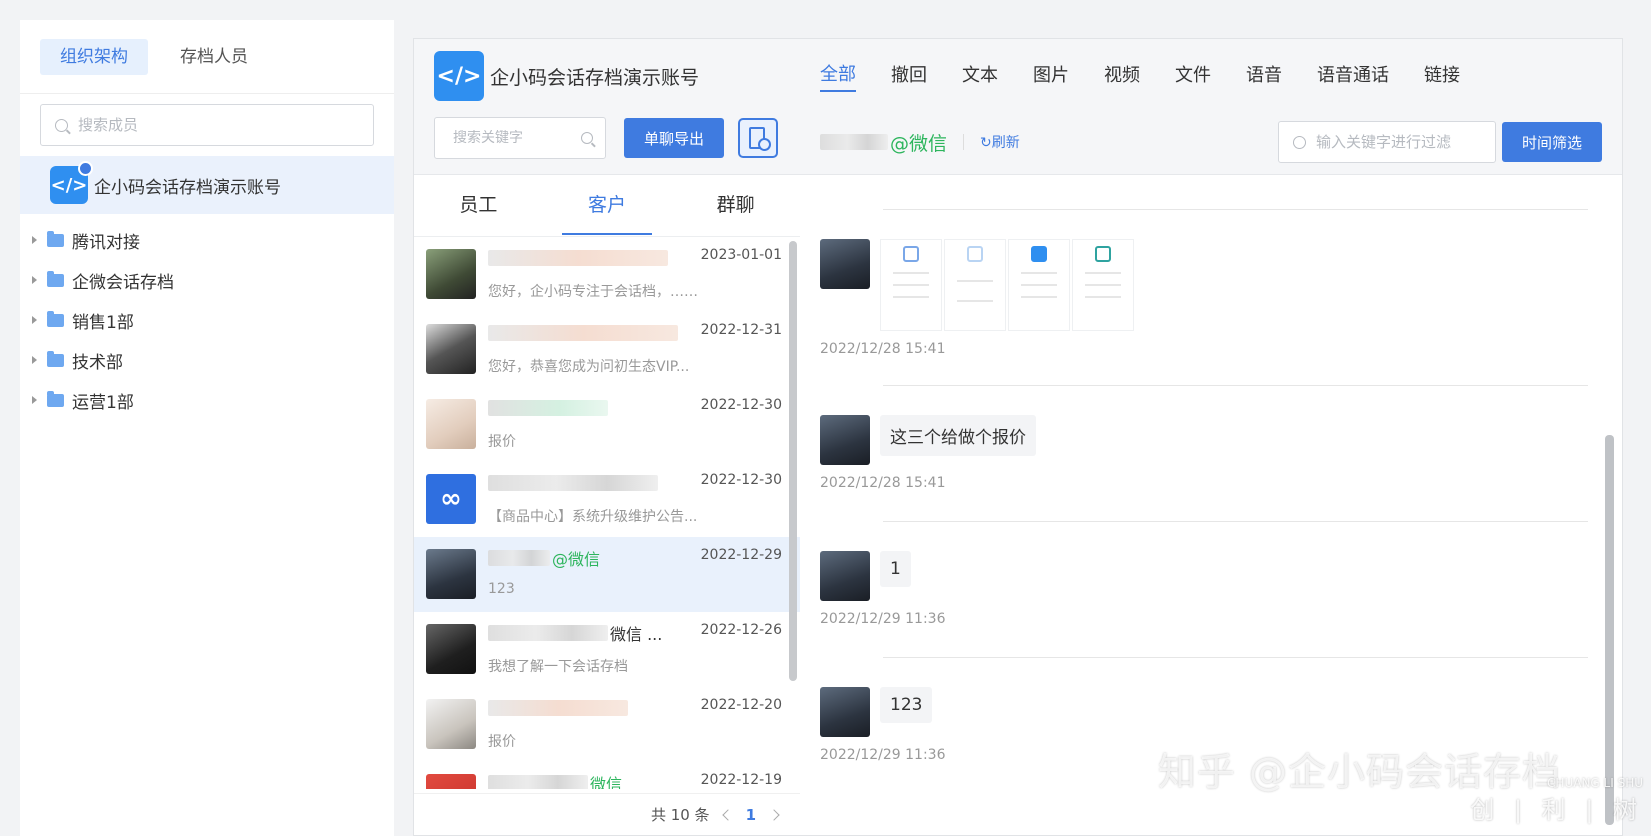  Describe the element at coordinates (986, 143) in the screenshot. I see `refresh-icon: ↻` at that location.